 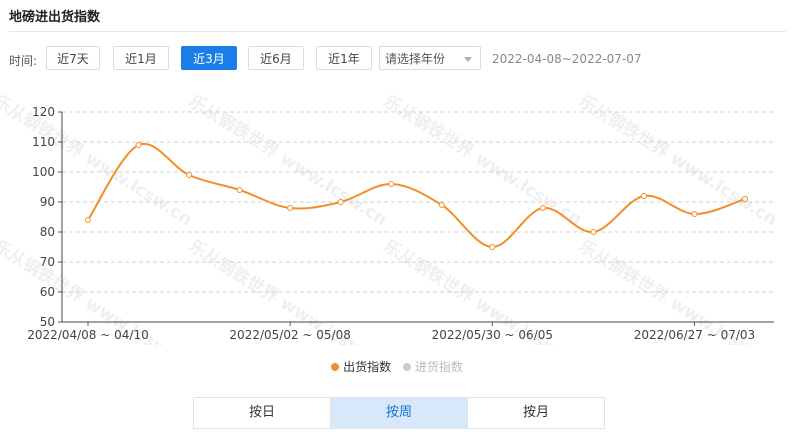 What do you see at coordinates (47, 262) in the screenshot?
I see `y-tick-label: 70` at bounding box center [47, 262].